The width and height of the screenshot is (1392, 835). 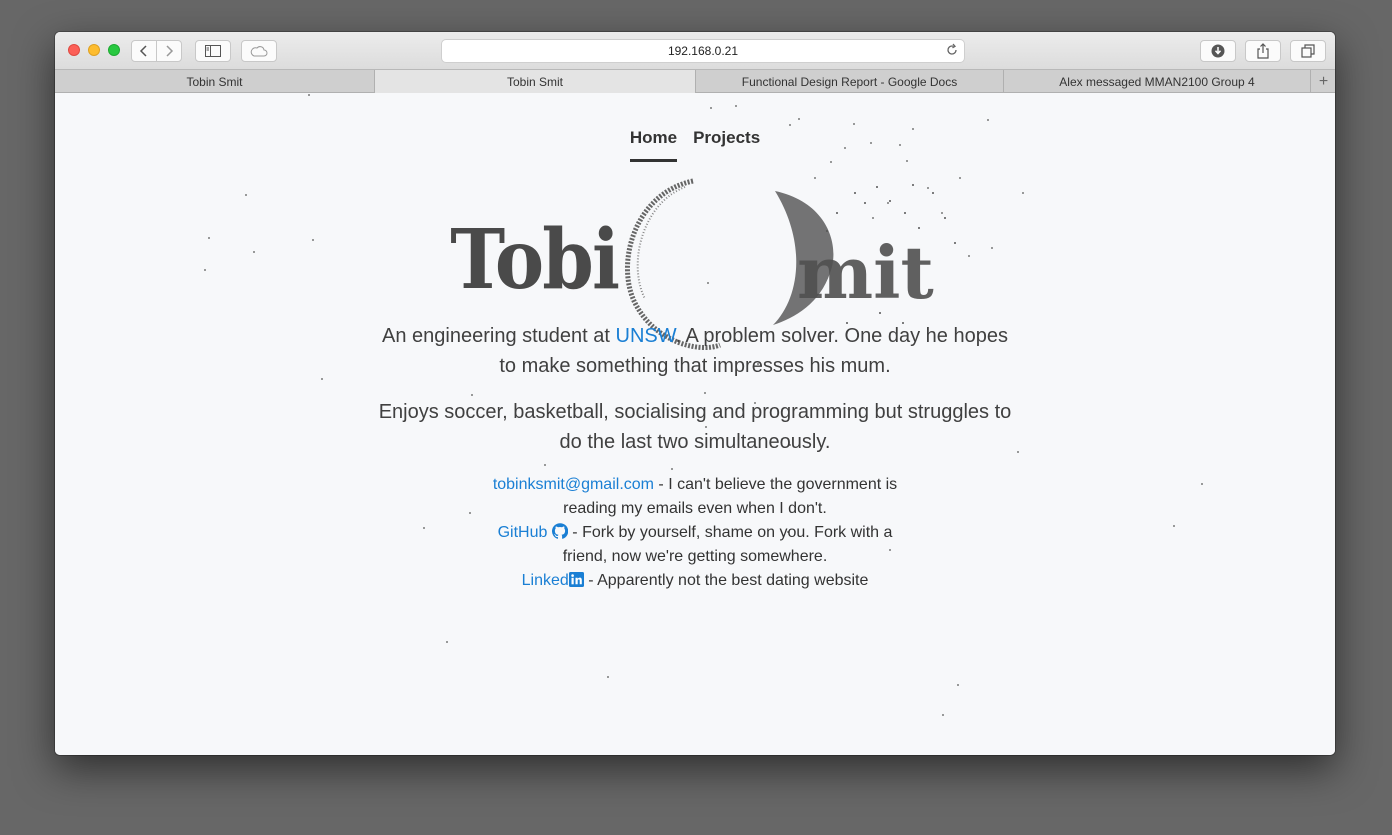 I want to click on sidebar-toggle-button, so click(x=213, y=51).